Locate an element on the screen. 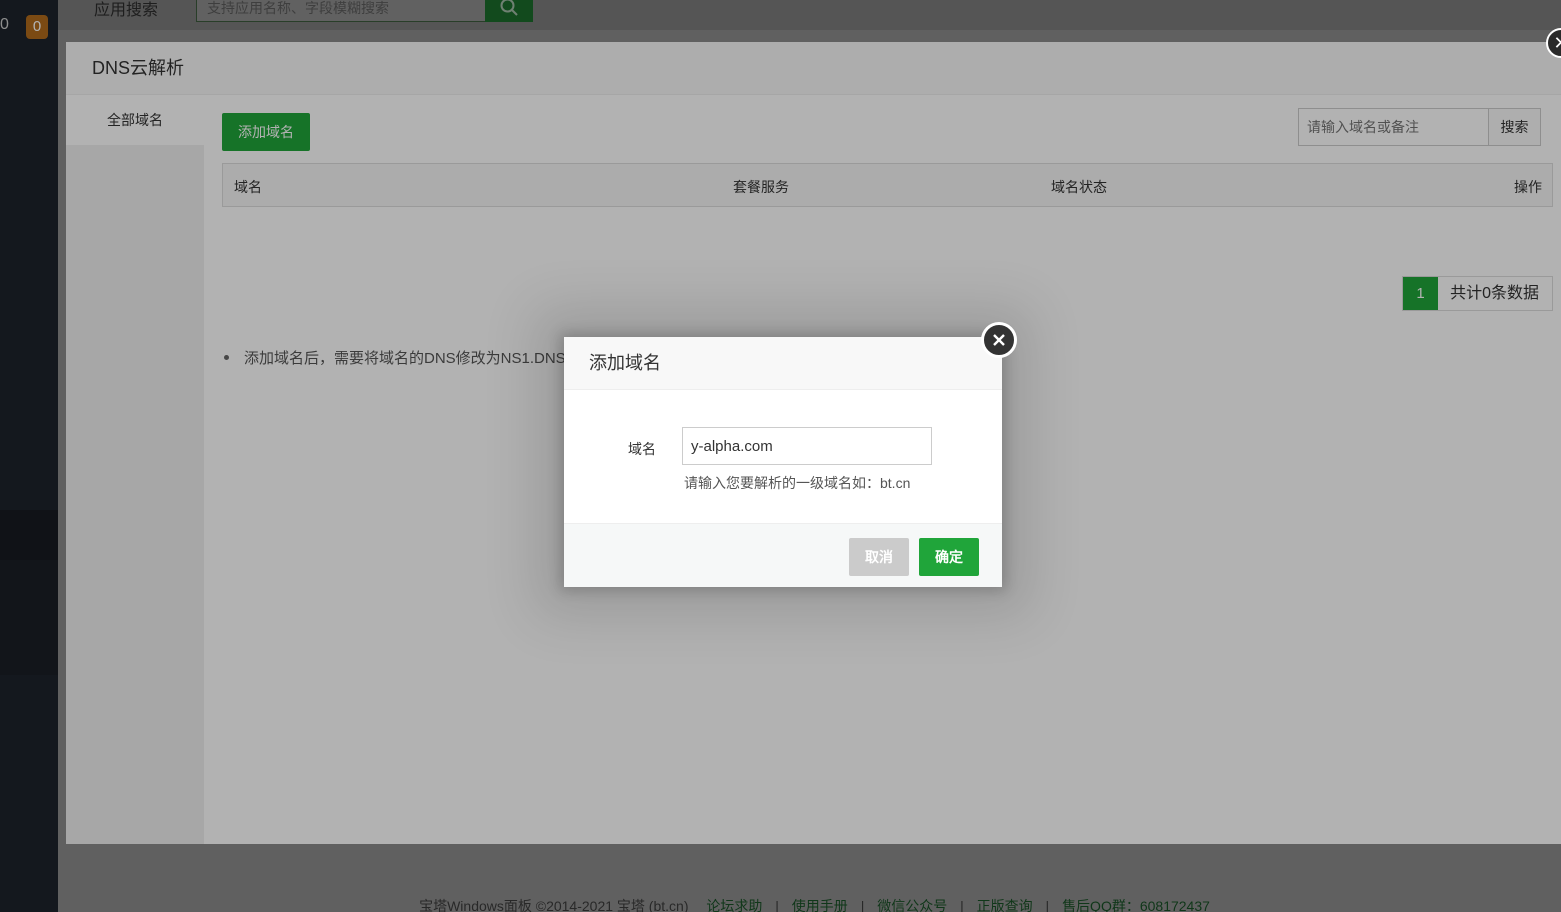 This screenshot has height=912, width=1561. domain-field-label: 域名 is located at coordinates (642, 449).